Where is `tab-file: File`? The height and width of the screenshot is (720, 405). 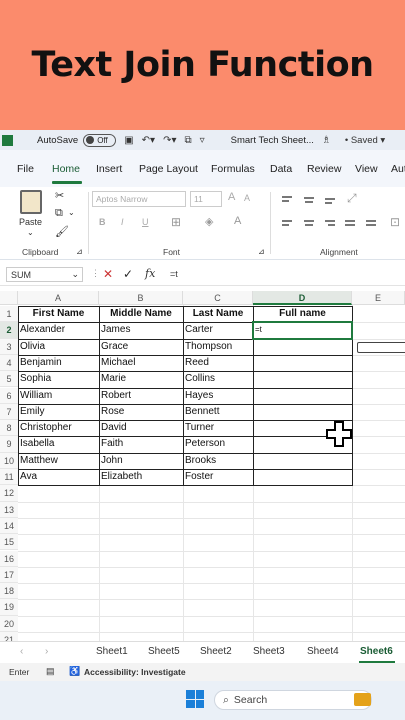
tab-file: File is located at coordinates (25, 169).